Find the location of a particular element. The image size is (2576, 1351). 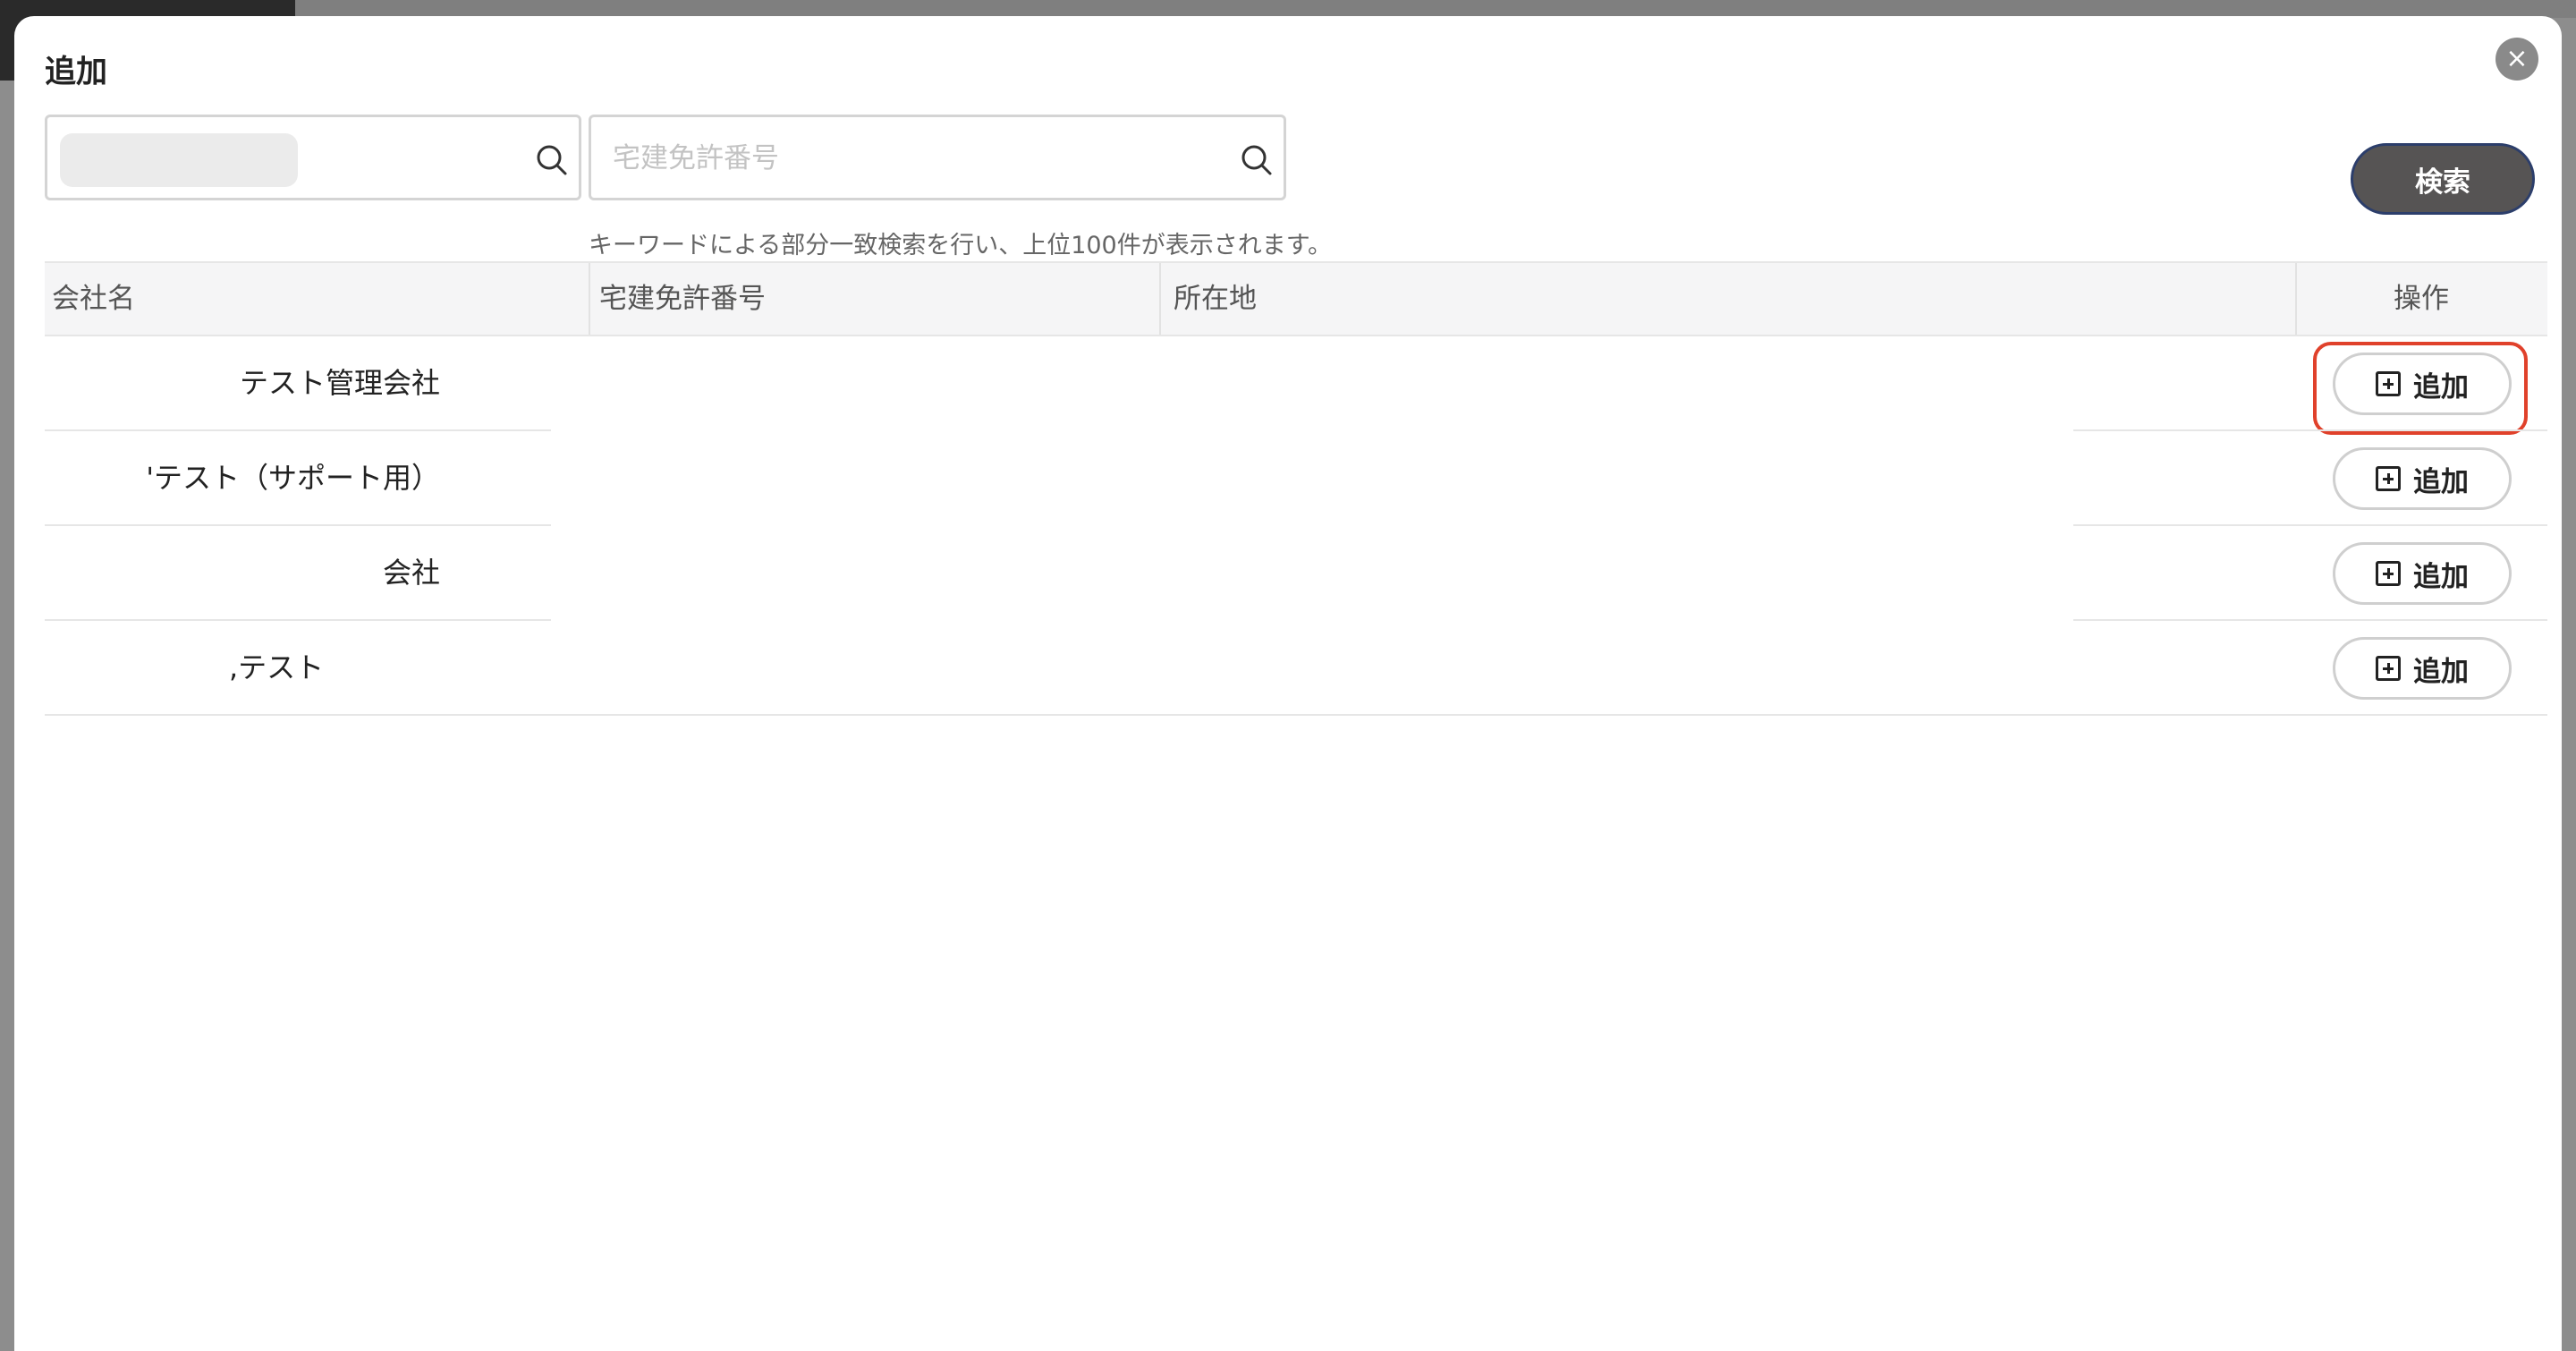

close-icon: × is located at coordinates (2517, 58).